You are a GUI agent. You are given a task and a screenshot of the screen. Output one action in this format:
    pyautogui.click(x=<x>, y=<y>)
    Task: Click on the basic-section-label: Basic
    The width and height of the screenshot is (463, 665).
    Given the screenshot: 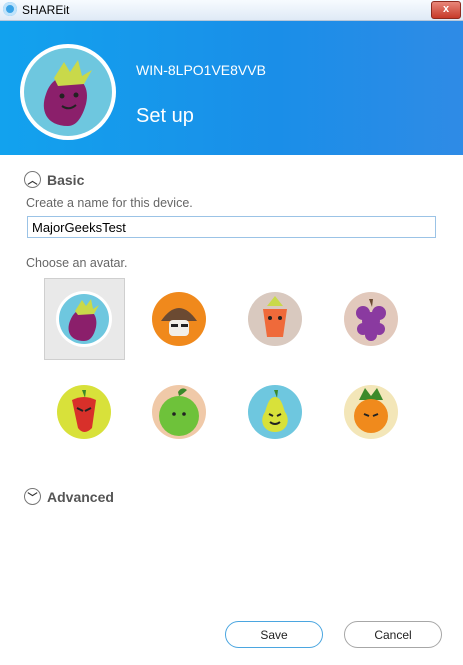 What is the action you would take?
    pyautogui.click(x=66, y=179)
    